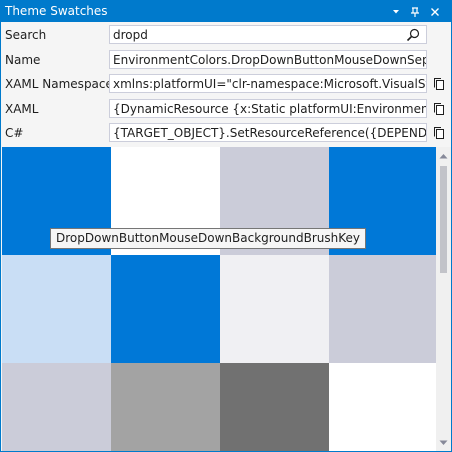 Image resolution: width=452 pixels, height=452 pixels. I want to click on pin-icon, so click(415, 11).